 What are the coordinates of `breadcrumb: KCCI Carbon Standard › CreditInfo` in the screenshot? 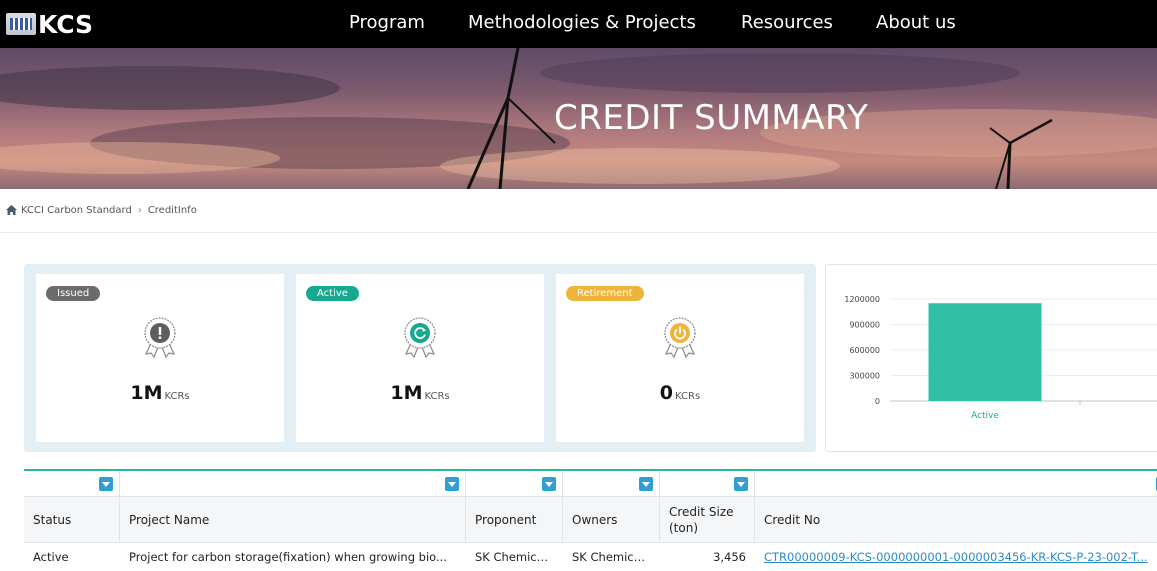 It's located at (101, 210).